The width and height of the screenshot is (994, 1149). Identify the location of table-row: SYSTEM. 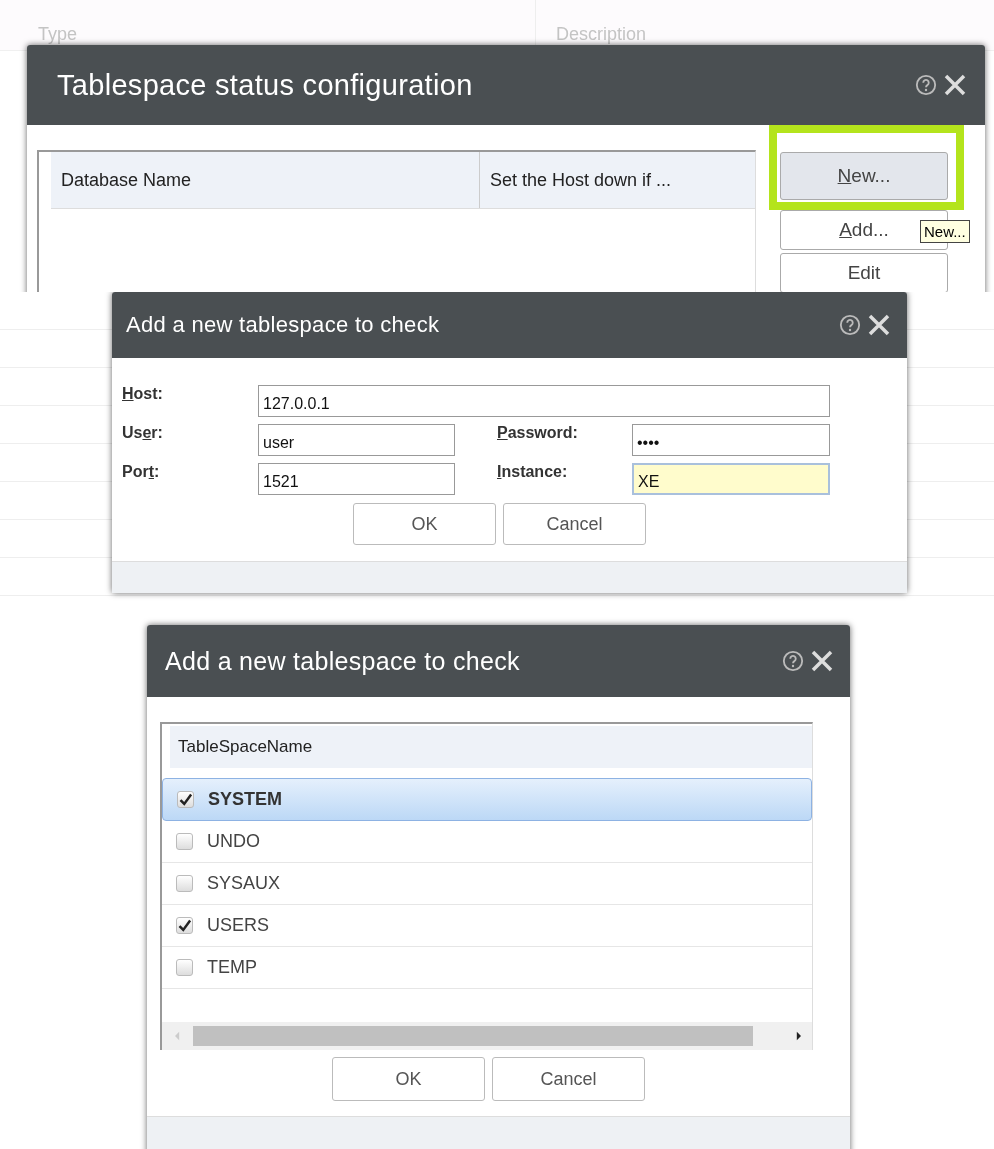
(487, 799).